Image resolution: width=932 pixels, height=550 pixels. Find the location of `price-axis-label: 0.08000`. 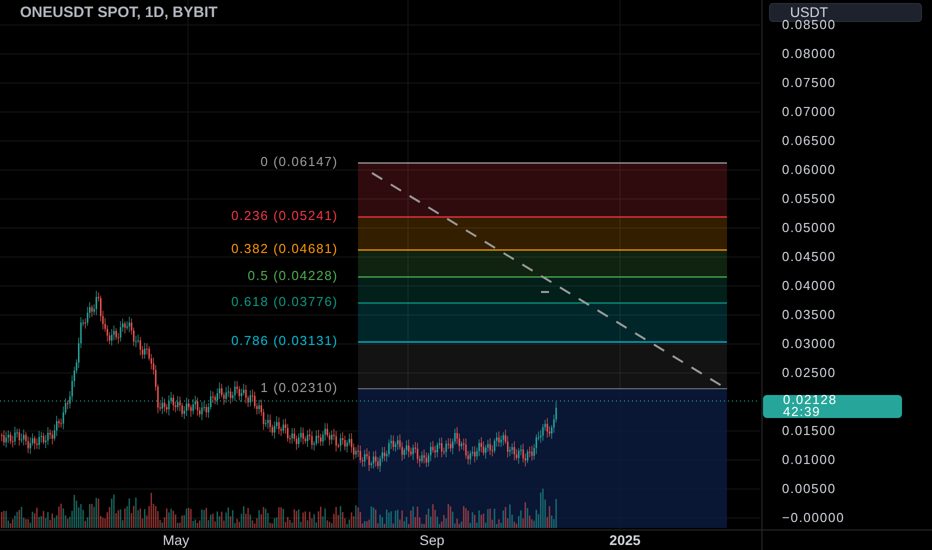

price-axis-label: 0.08000 is located at coordinates (809, 54).